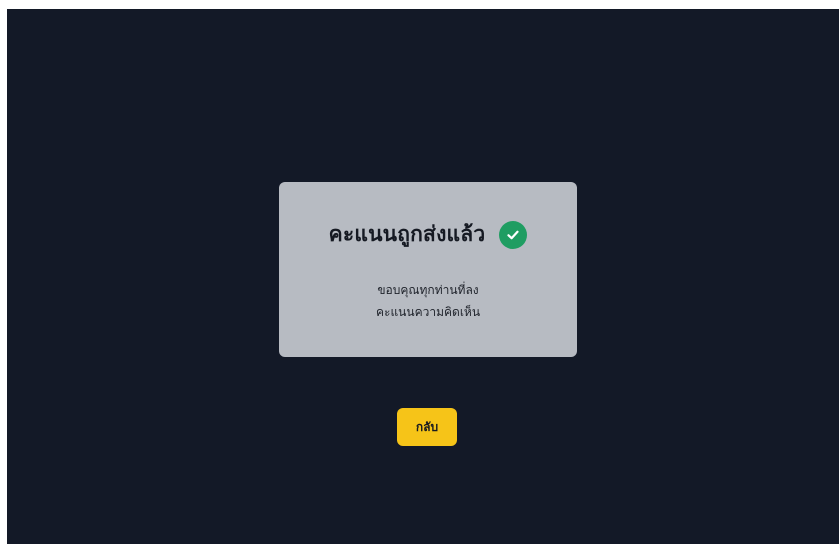  Describe the element at coordinates (428, 312) in the screenshot. I see `message-line-2: คะแนนความคิดเห็น` at that location.